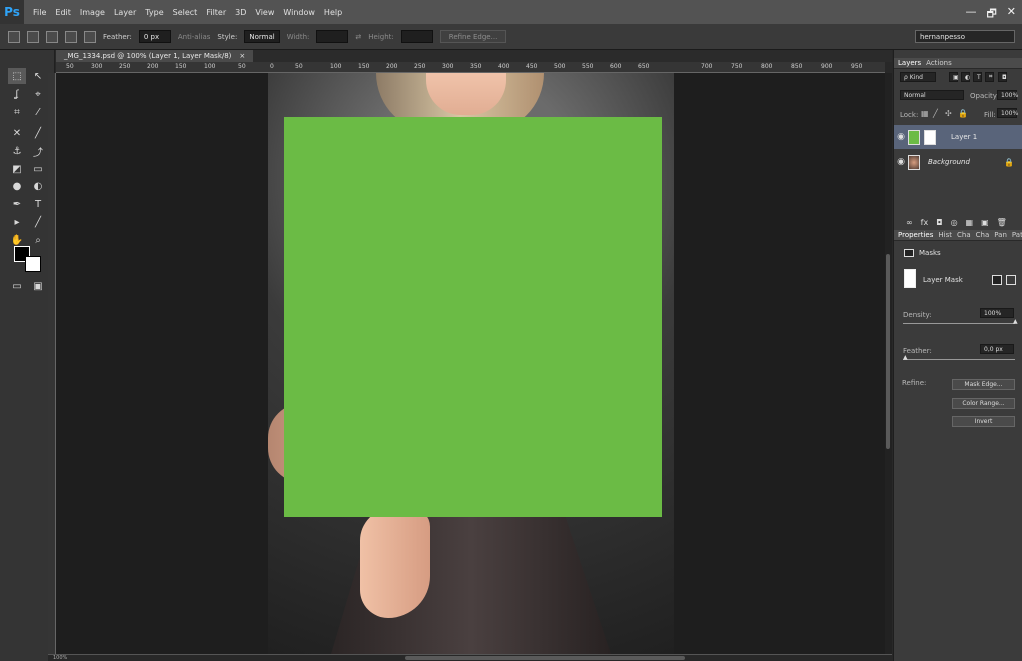  I want to click on new-group-icon: ▦, so click(970, 222).